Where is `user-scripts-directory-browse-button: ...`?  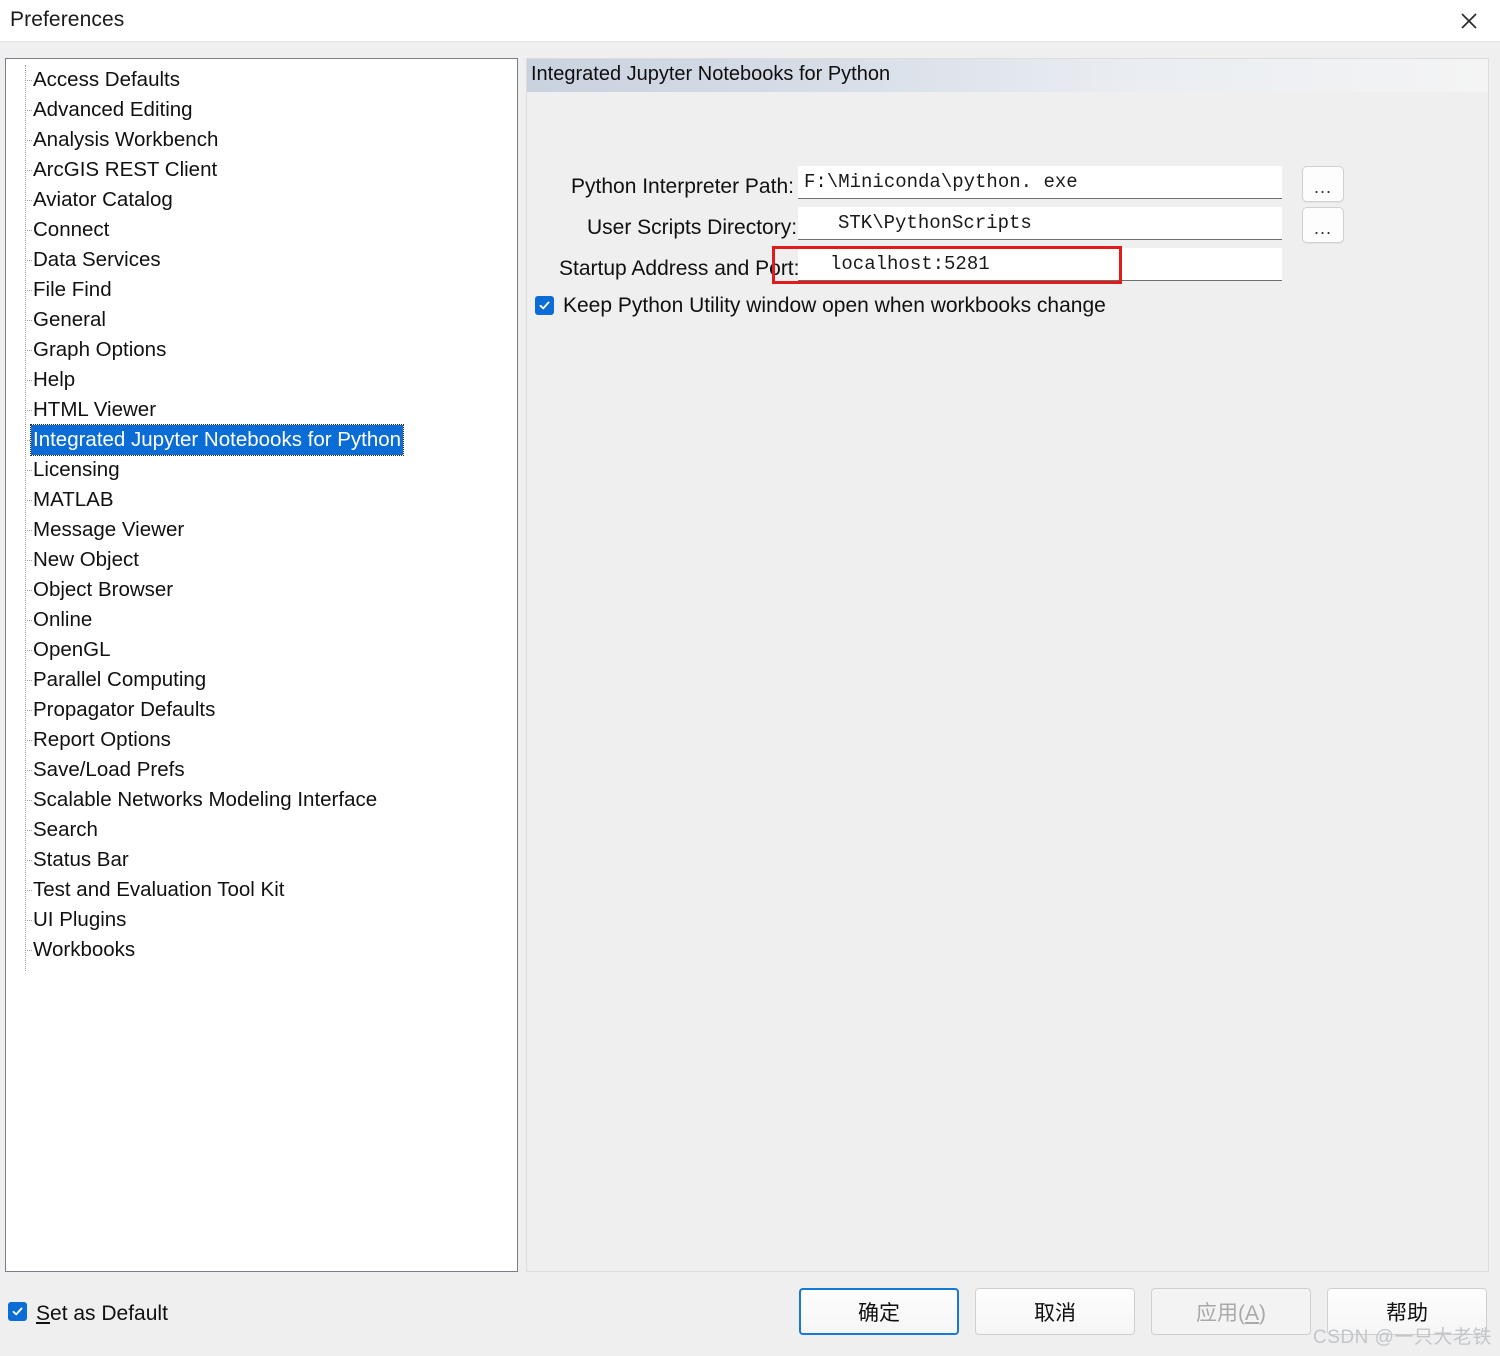
user-scripts-directory-browse-button: ... is located at coordinates (1323, 225).